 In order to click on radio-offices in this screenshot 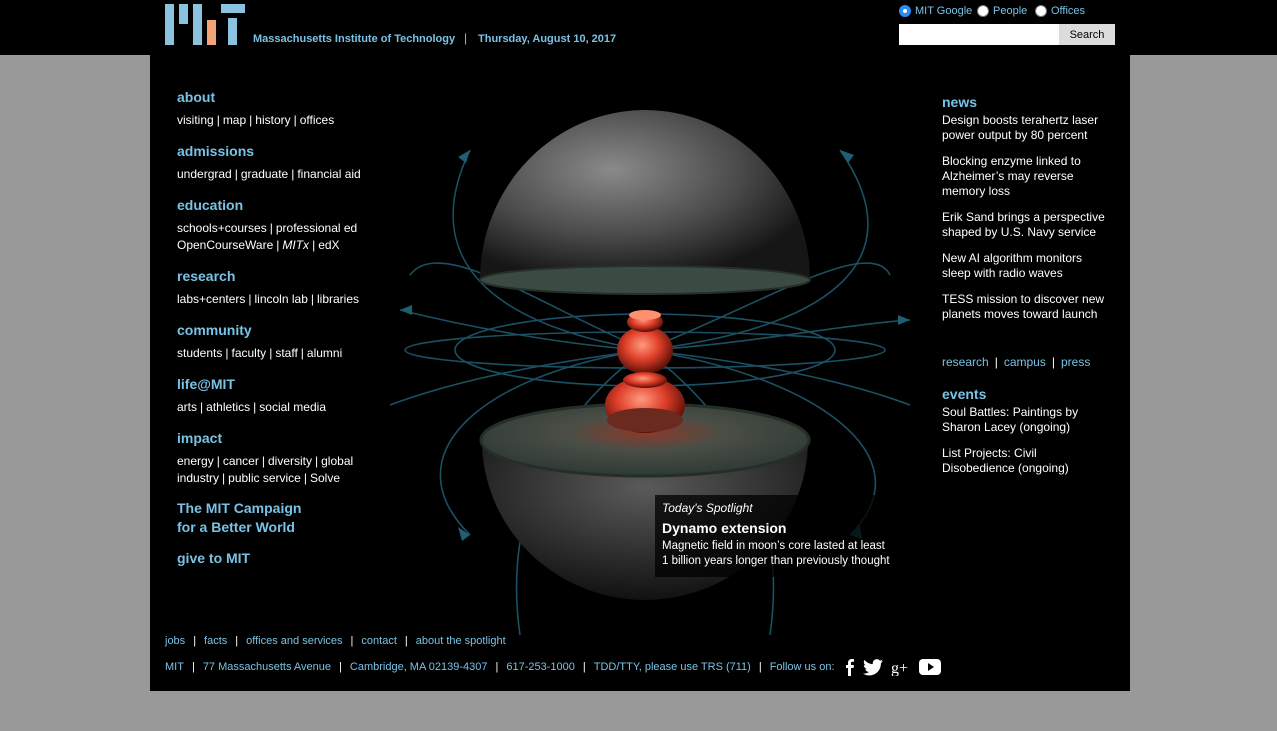, I will do `click(1041, 11)`.